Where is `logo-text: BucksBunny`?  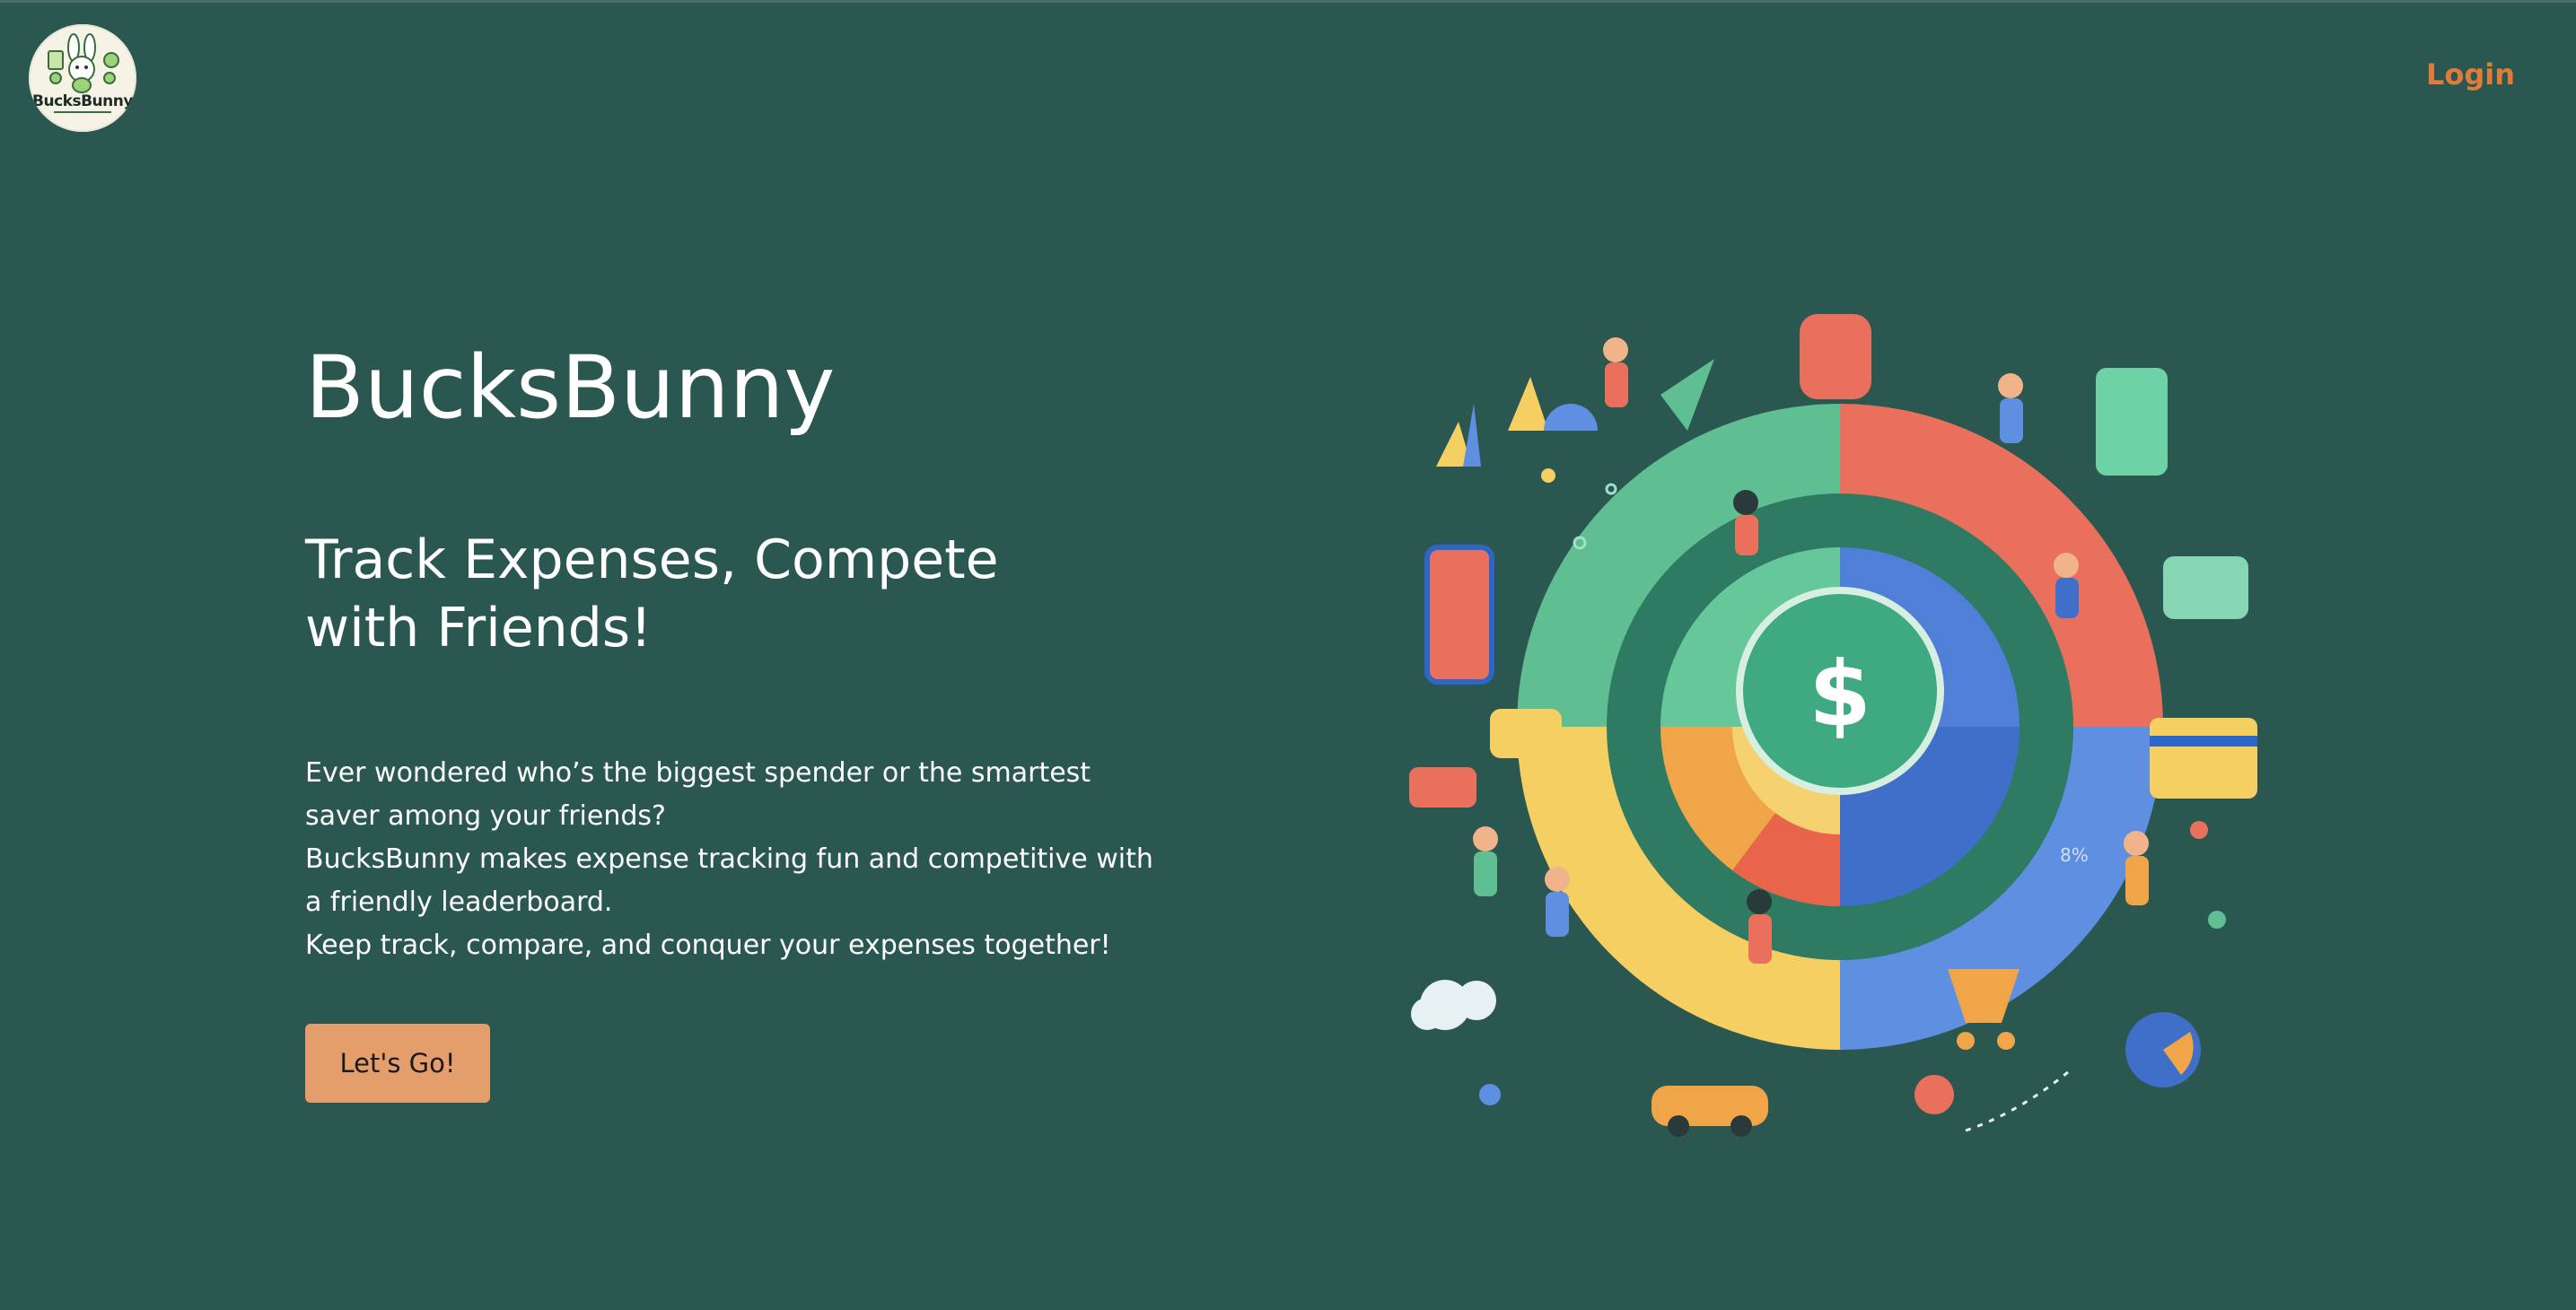
logo-text: BucksBunny is located at coordinates (82, 101).